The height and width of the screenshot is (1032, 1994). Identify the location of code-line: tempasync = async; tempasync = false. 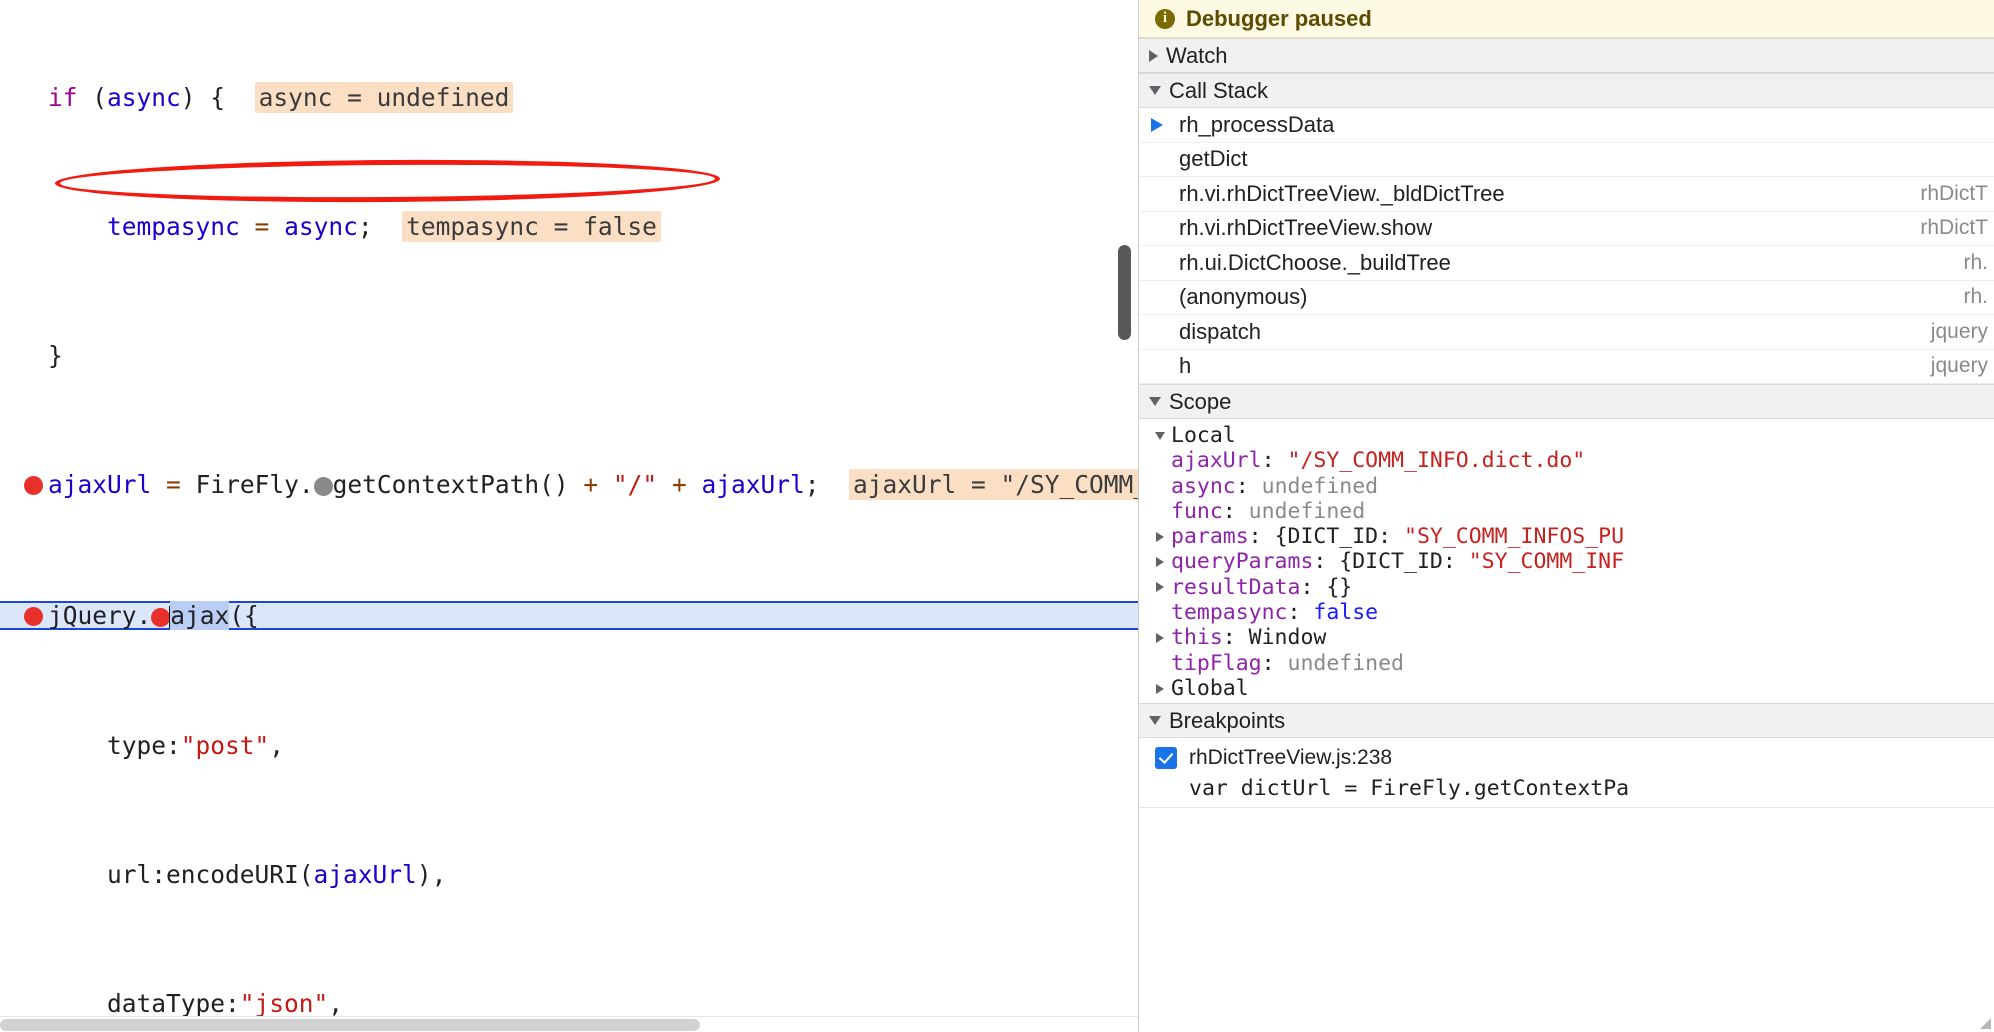
(569, 227).